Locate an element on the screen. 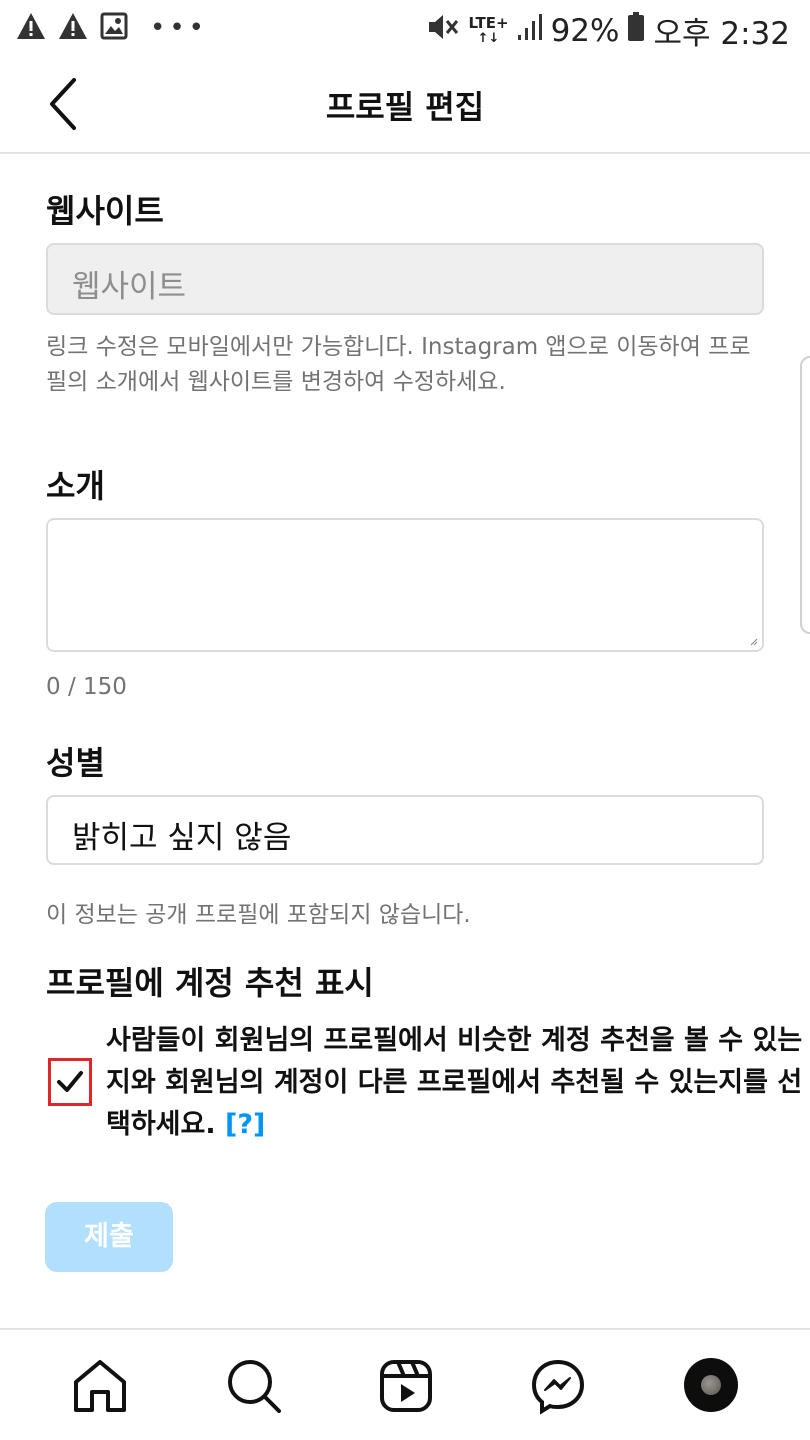 The image size is (810, 1440). gender-label: 성별 is located at coordinates (75, 763).